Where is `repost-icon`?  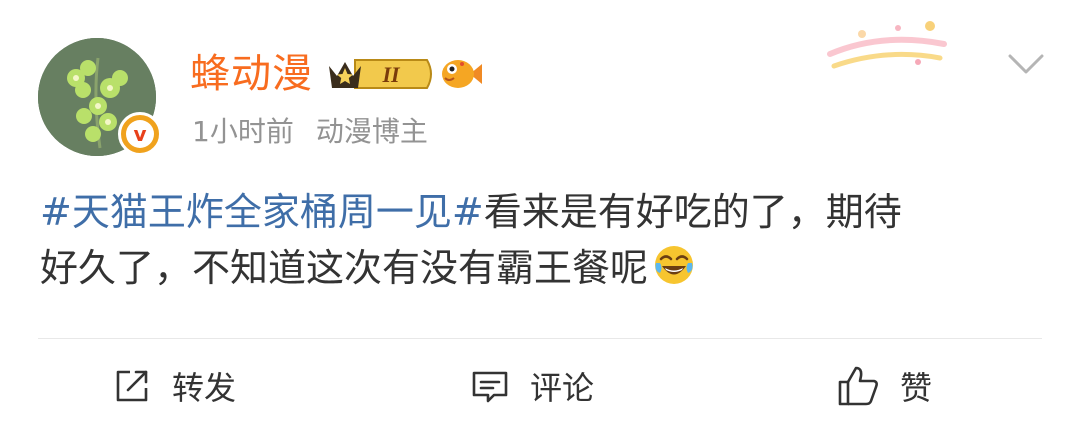
repost-icon is located at coordinates (132, 386).